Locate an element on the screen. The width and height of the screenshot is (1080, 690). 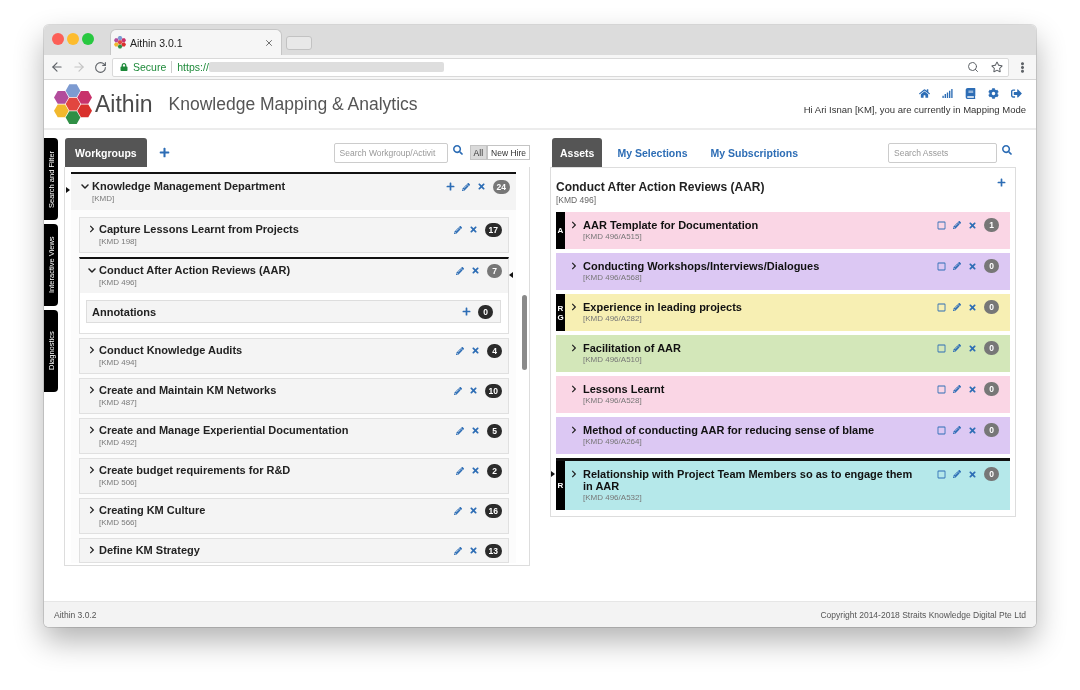
asset-row: Lessons Learnt [KMD 496/A528] 0 is located at coordinates (783, 394).